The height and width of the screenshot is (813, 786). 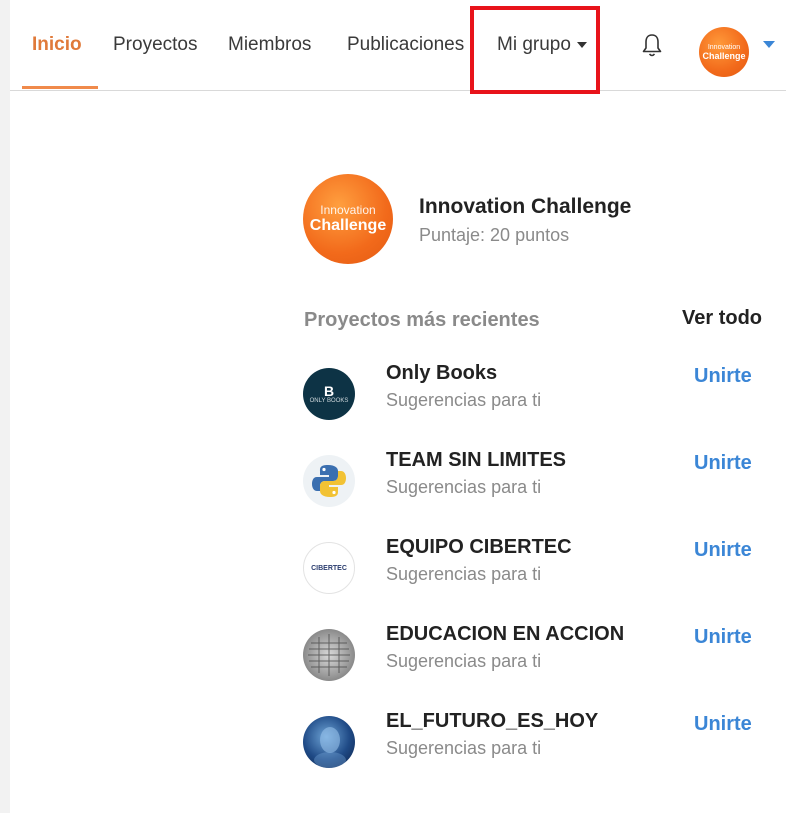 What do you see at coordinates (330, 747) in the screenshot?
I see `face-silhouette-icon` at bounding box center [330, 747].